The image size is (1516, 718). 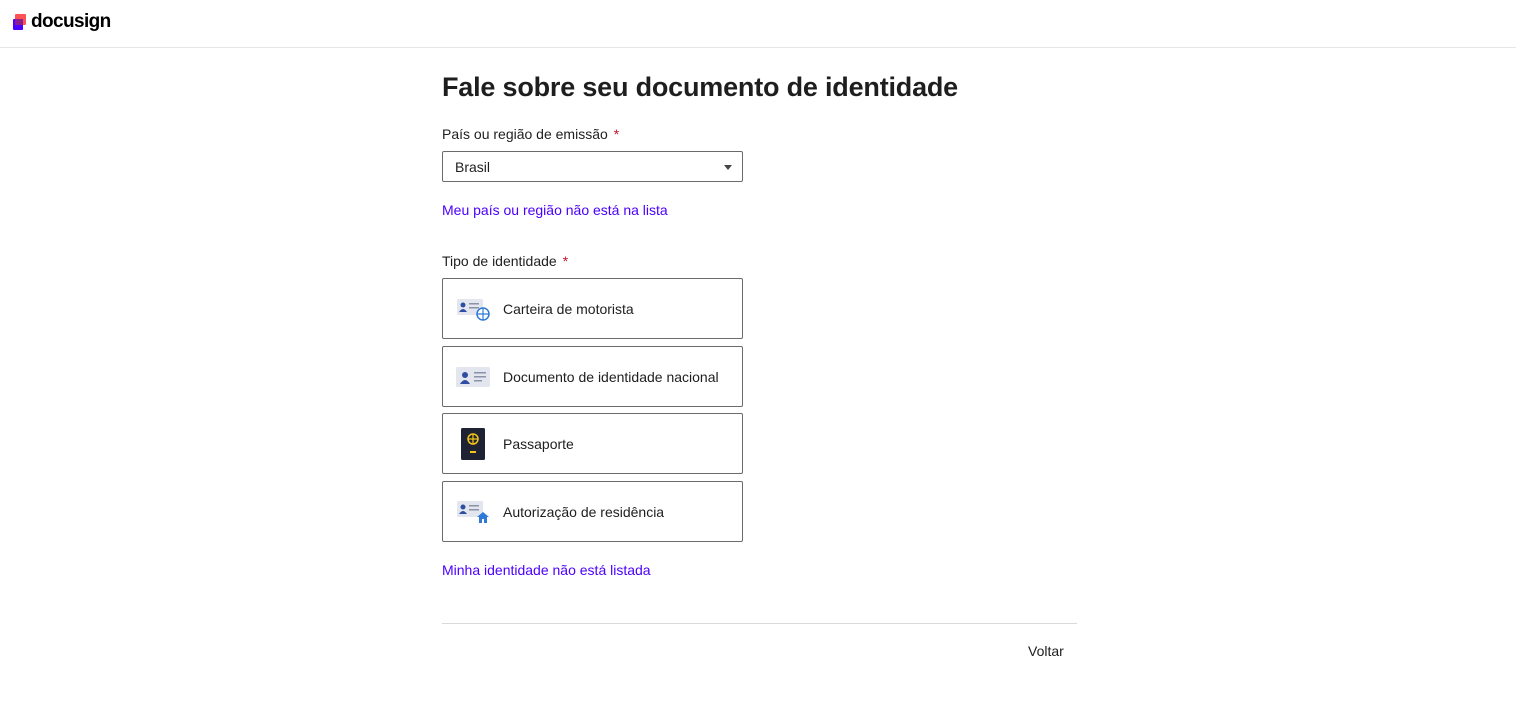 What do you see at coordinates (728, 167) in the screenshot?
I see `chevron-down-icon` at bounding box center [728, 167].